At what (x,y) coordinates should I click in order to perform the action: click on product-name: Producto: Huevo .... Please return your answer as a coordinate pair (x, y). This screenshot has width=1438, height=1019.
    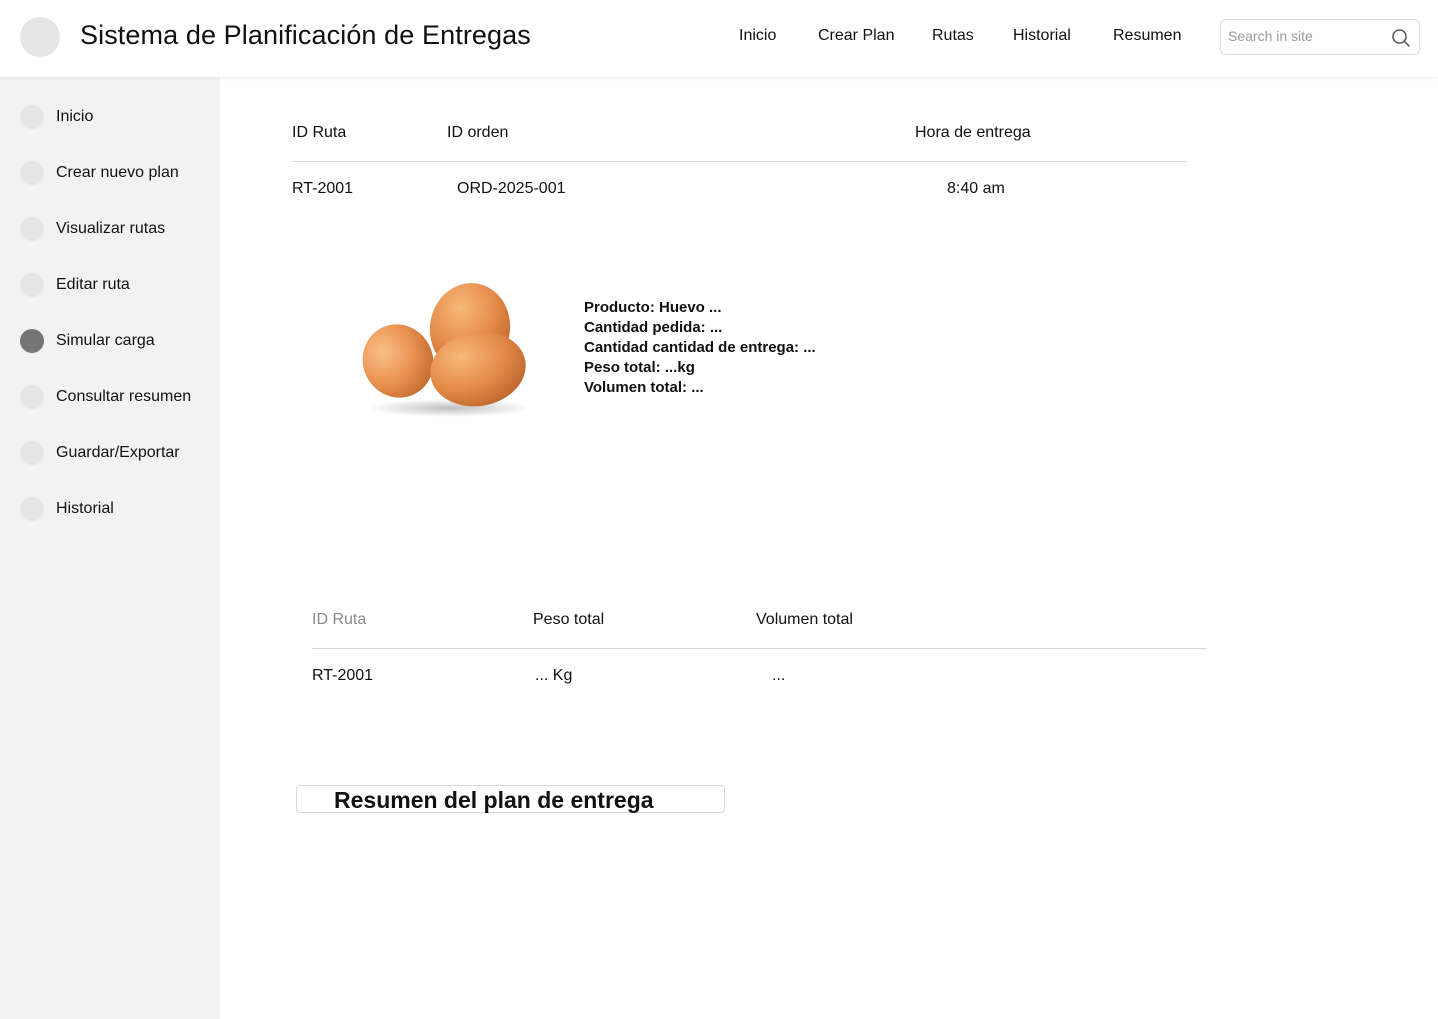
    Looking at the image, I should click on (653, 307).